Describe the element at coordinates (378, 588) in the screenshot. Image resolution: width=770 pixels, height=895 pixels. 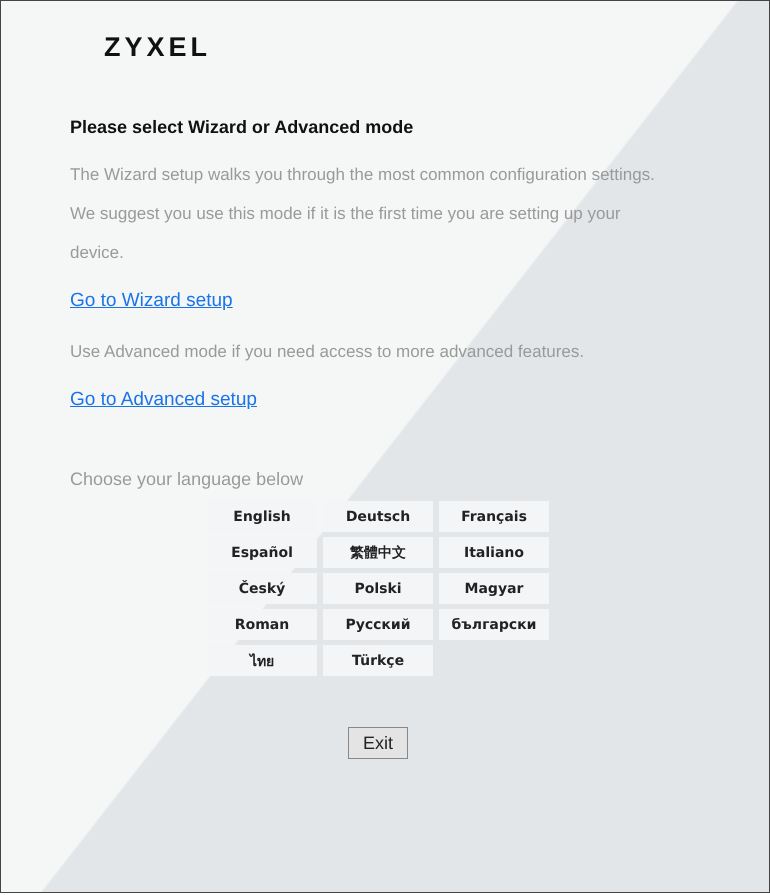
I see `language-button: Polski` at that location.